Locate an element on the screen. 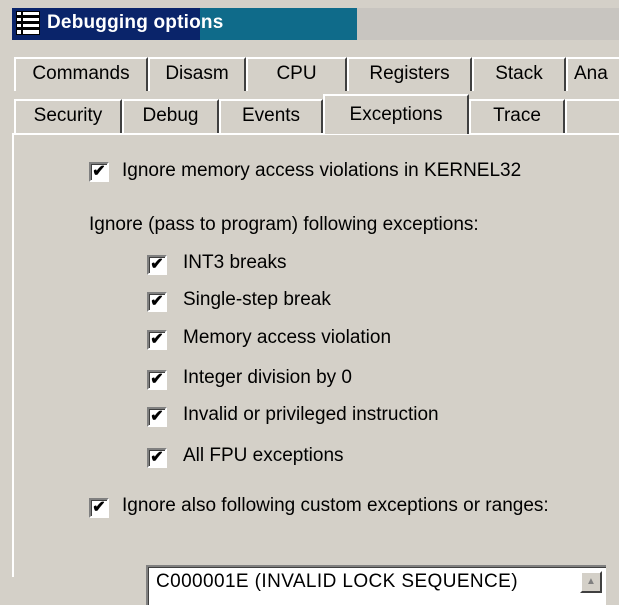 The width and height of the screenshot is (619, 605). single-step-checkbox: ✔ is located at coordinates (157, 302).